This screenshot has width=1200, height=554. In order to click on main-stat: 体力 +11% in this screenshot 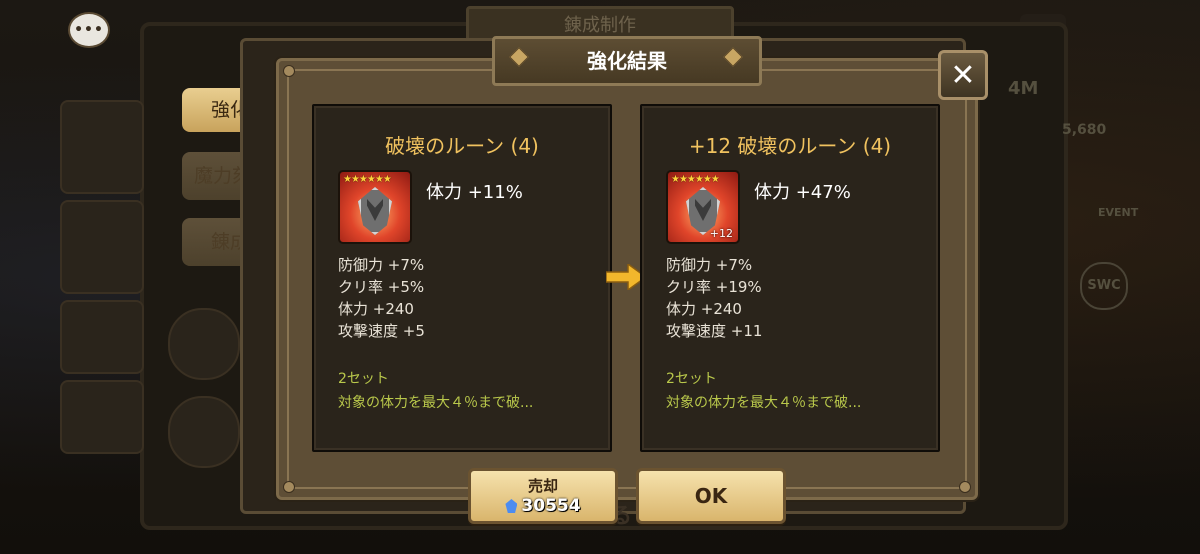, I will do `click(474, 192)`.